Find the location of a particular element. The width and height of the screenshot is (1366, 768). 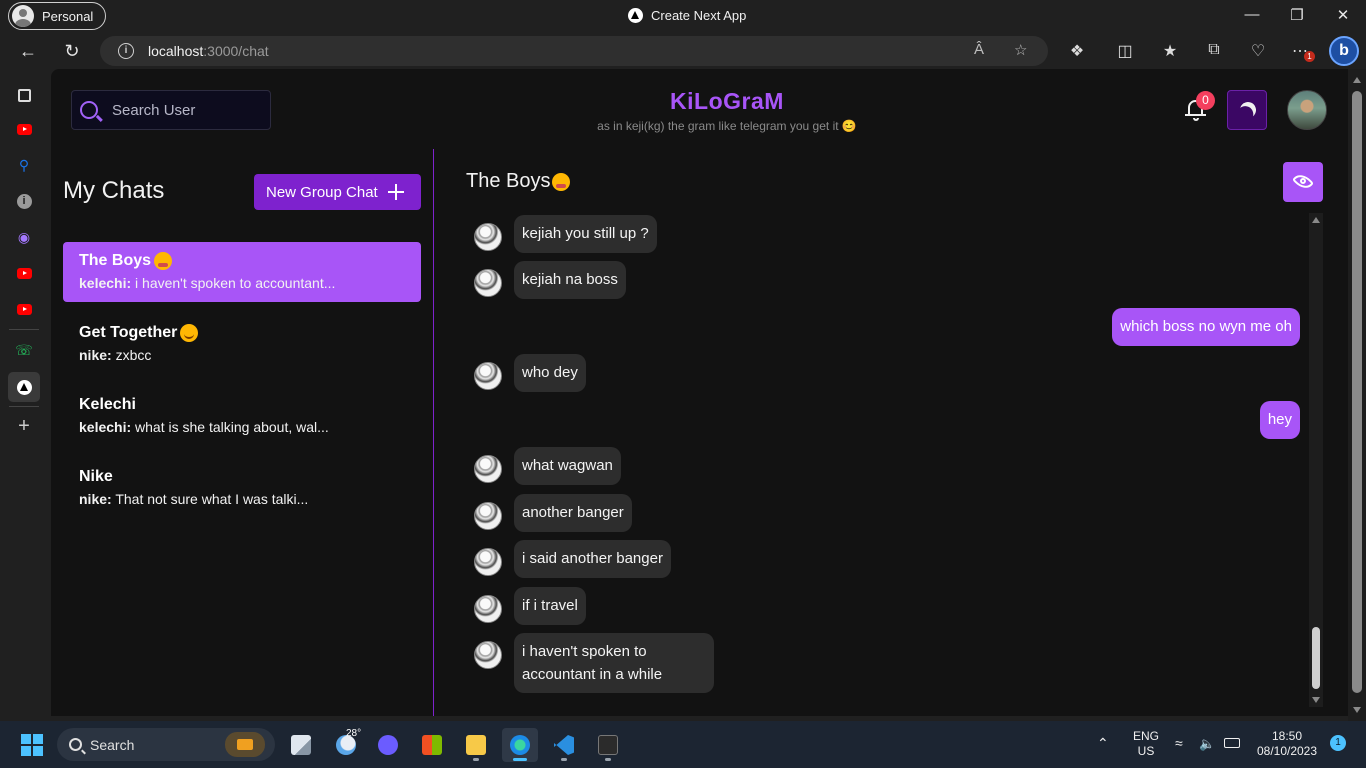

close-icon: ✕ is located at coordinates (1343, 15).